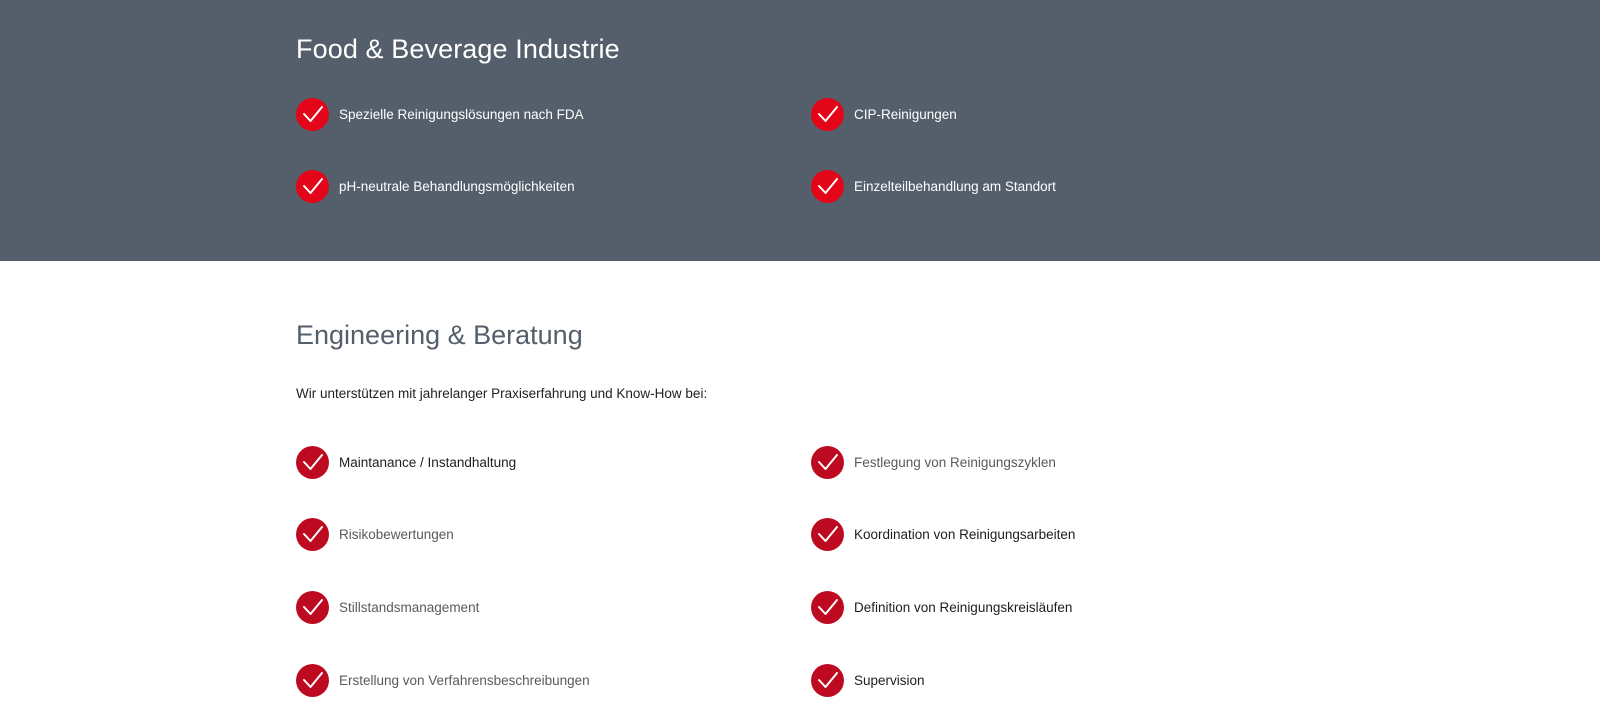  What do you see at coordinates (428, 462) in the screenshot?
I see `engineering-feature-label: Maintanance / Instandhaltung` at bounding box center [428, 462].